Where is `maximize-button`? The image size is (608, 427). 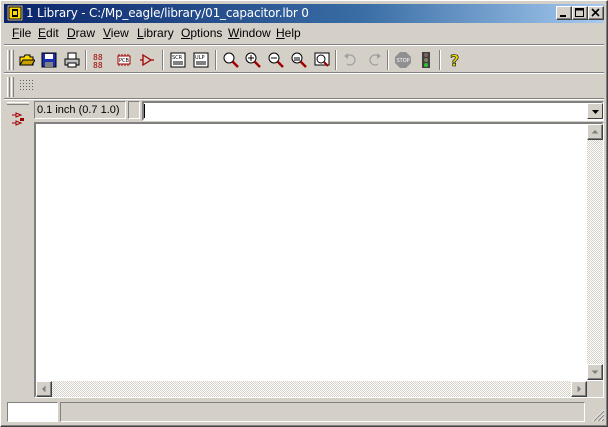 maximize-button is located at coordinates (580, 13).